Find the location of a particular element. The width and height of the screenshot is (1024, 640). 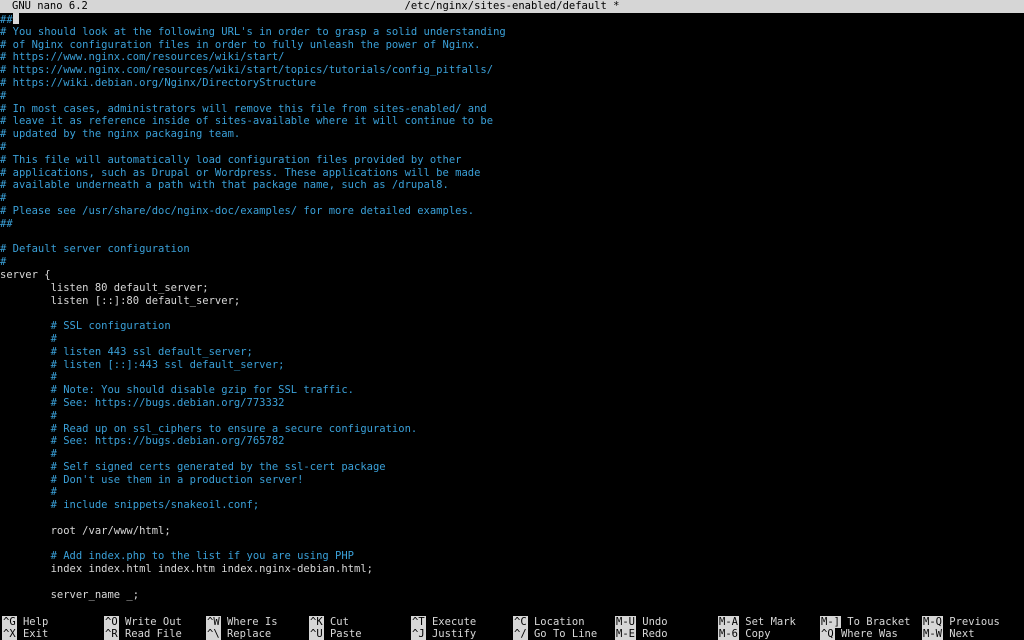

line-text: # See: https://bugs.debian.org/773332 is located at coordinates (142, 402).